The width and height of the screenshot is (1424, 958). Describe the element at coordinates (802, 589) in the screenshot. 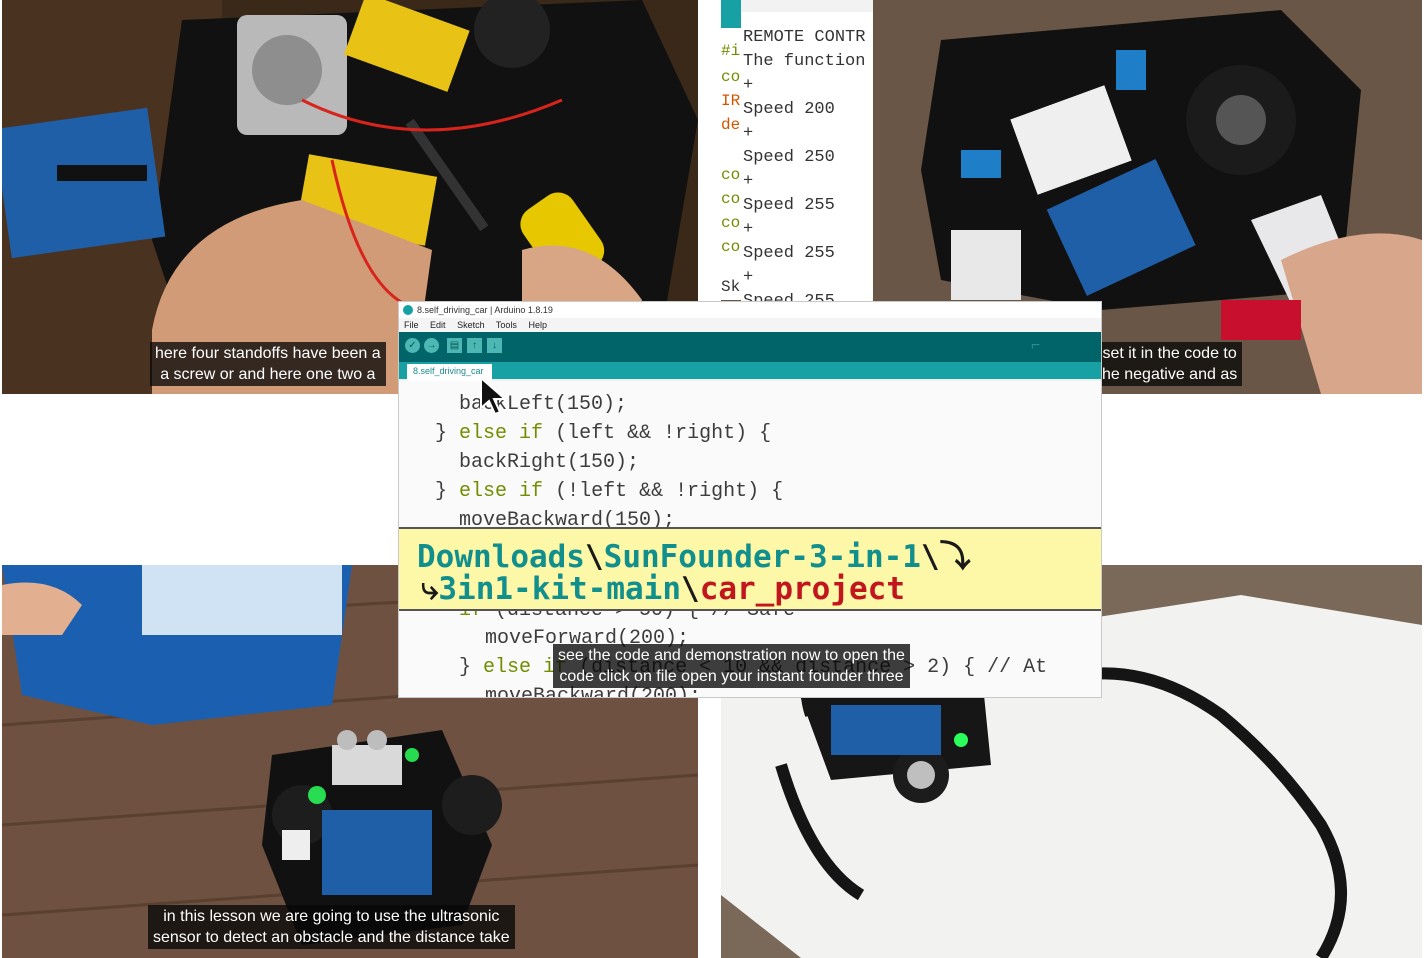

I see `path-car-project: car_project` at that location.